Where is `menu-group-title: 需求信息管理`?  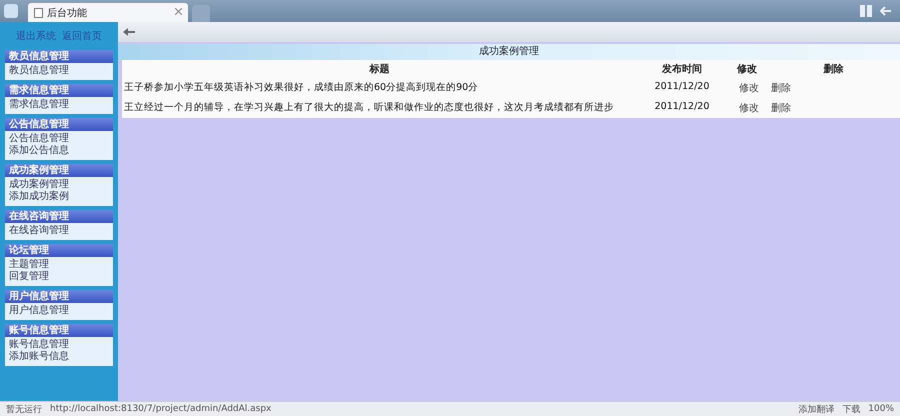
menu-group-title: 需求信息管理 is located at coordinates (59, 90).